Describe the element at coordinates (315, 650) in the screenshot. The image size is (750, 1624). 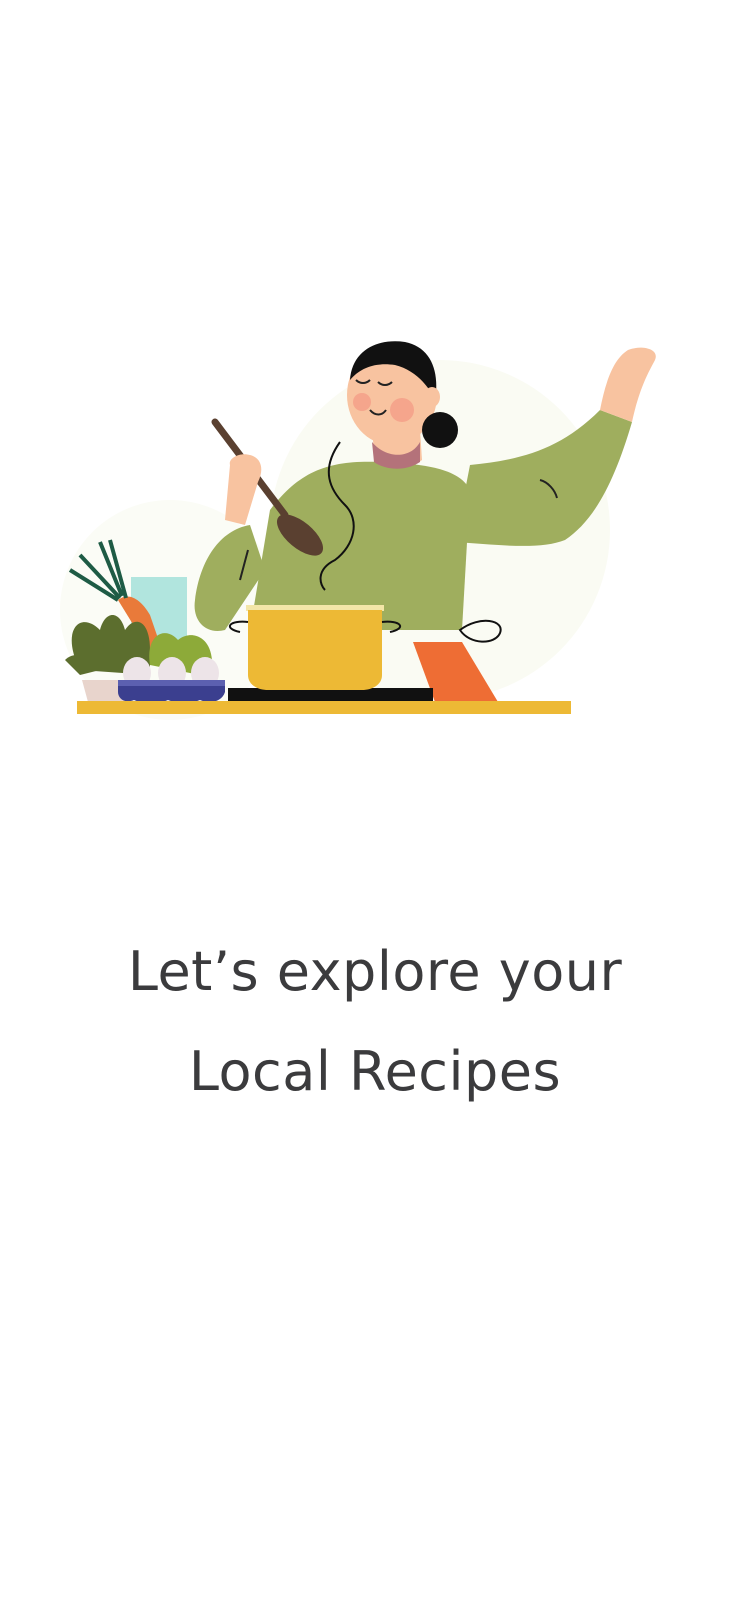
I see `pot` at that location.